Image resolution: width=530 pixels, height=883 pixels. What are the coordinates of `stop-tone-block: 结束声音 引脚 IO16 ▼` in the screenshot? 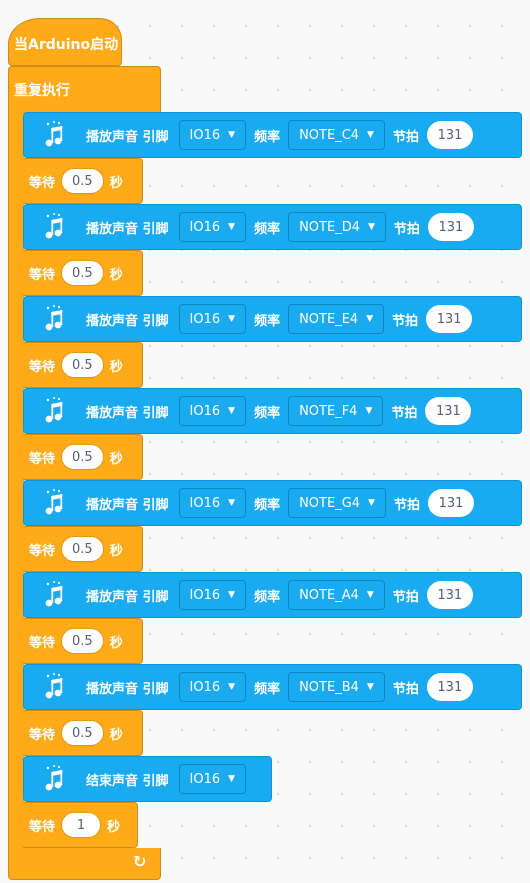 It's located at (147, 779).